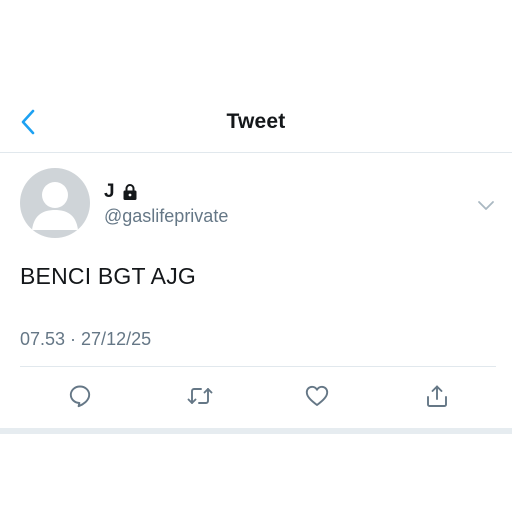 Image resolution: width=512 pixels, height=512 pixels. Describe the element at coordinates (258, 366) in the screenshot. I see `divider` at that location.